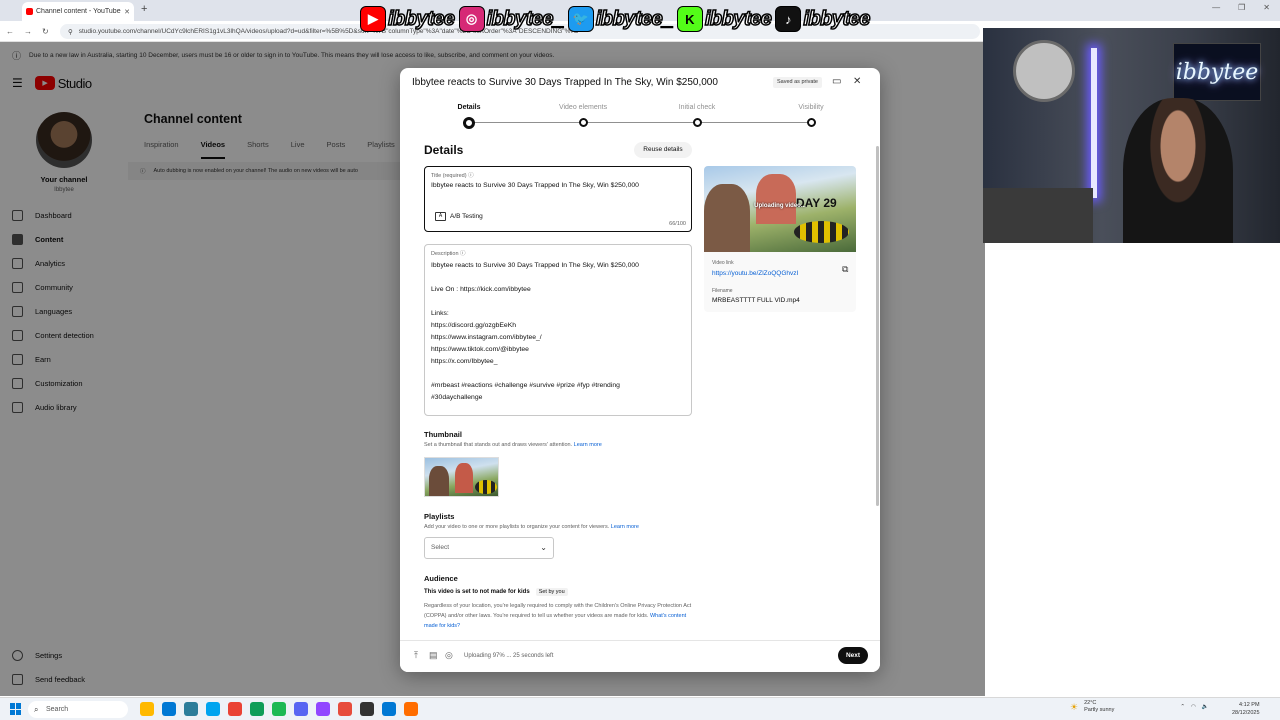 The image size is (1280, 720). Describe the element at coordinates (144, 9) in the screenshot. I see `new-tab-button: +` at that location.